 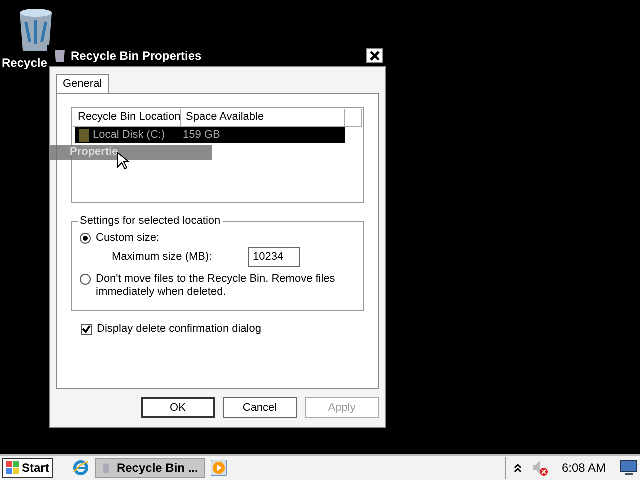 I want to click on start-button: Start, so click(x=28, y=468).